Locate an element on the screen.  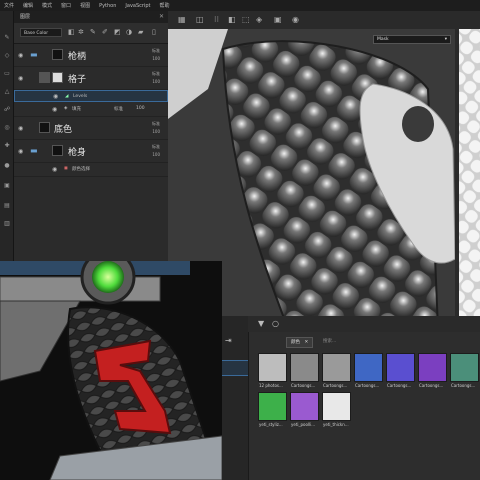
filter-icon: ▼ is located at coordinates (261, 323).